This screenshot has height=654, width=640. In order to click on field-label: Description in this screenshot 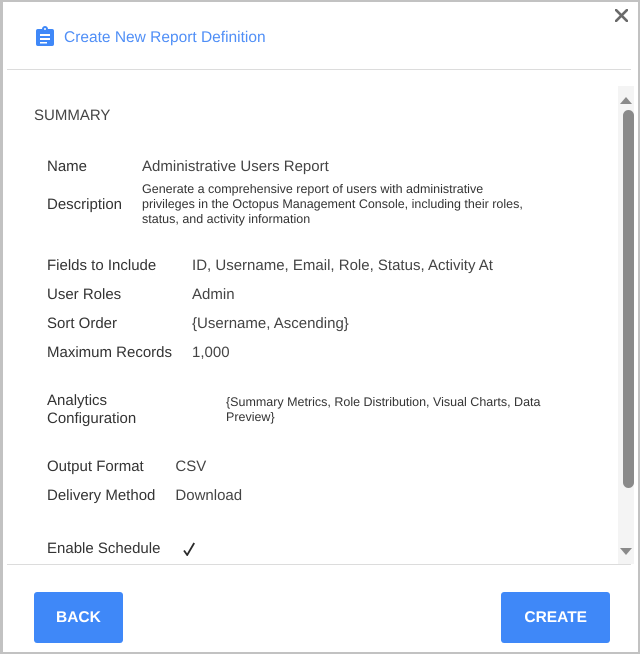, I will do `click(84, 204)`.